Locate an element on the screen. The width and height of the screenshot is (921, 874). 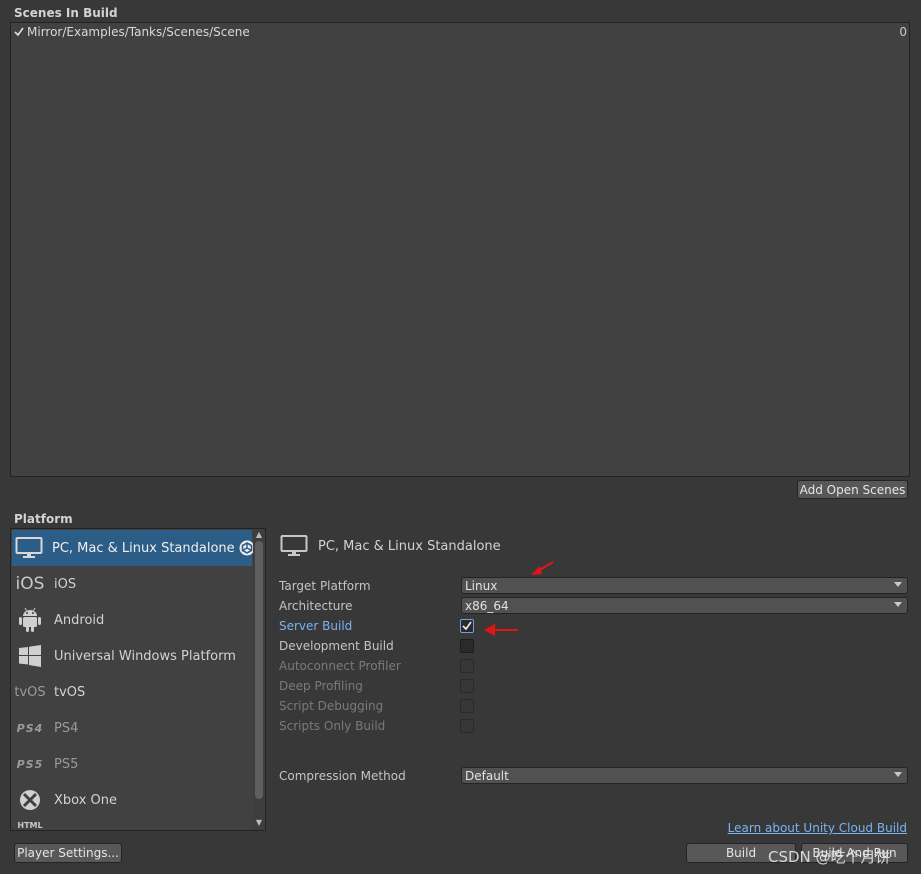
architecture-label: Architecture is located at coordinates (316, 606).